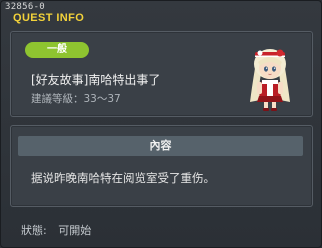 The height and width of the screenshot is (248, 322). I want to click on content-text: 据说昨晚南哈特在阅览室受了重伤。, so click(123, 178).